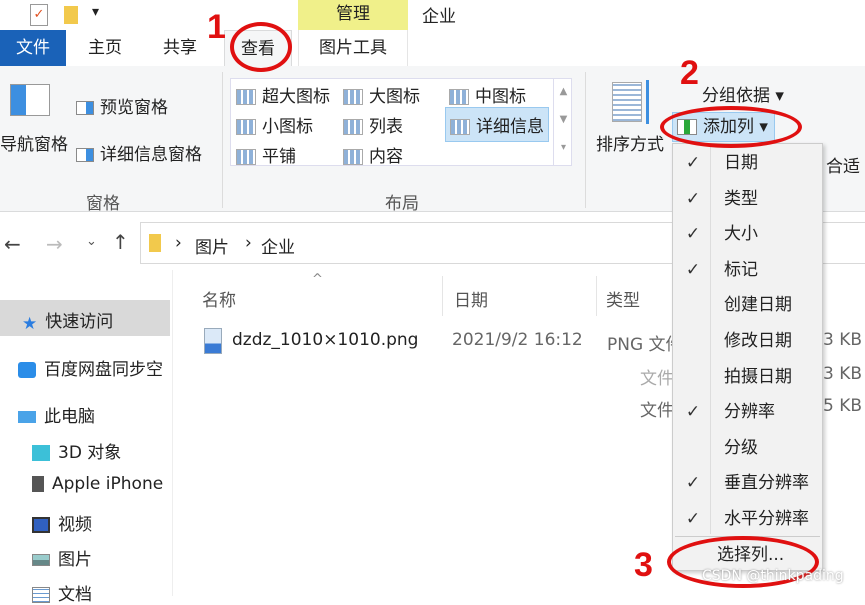 This screenshot has height=605, width=865. I want to click on column-header-type: 类型, so click(623, 298).